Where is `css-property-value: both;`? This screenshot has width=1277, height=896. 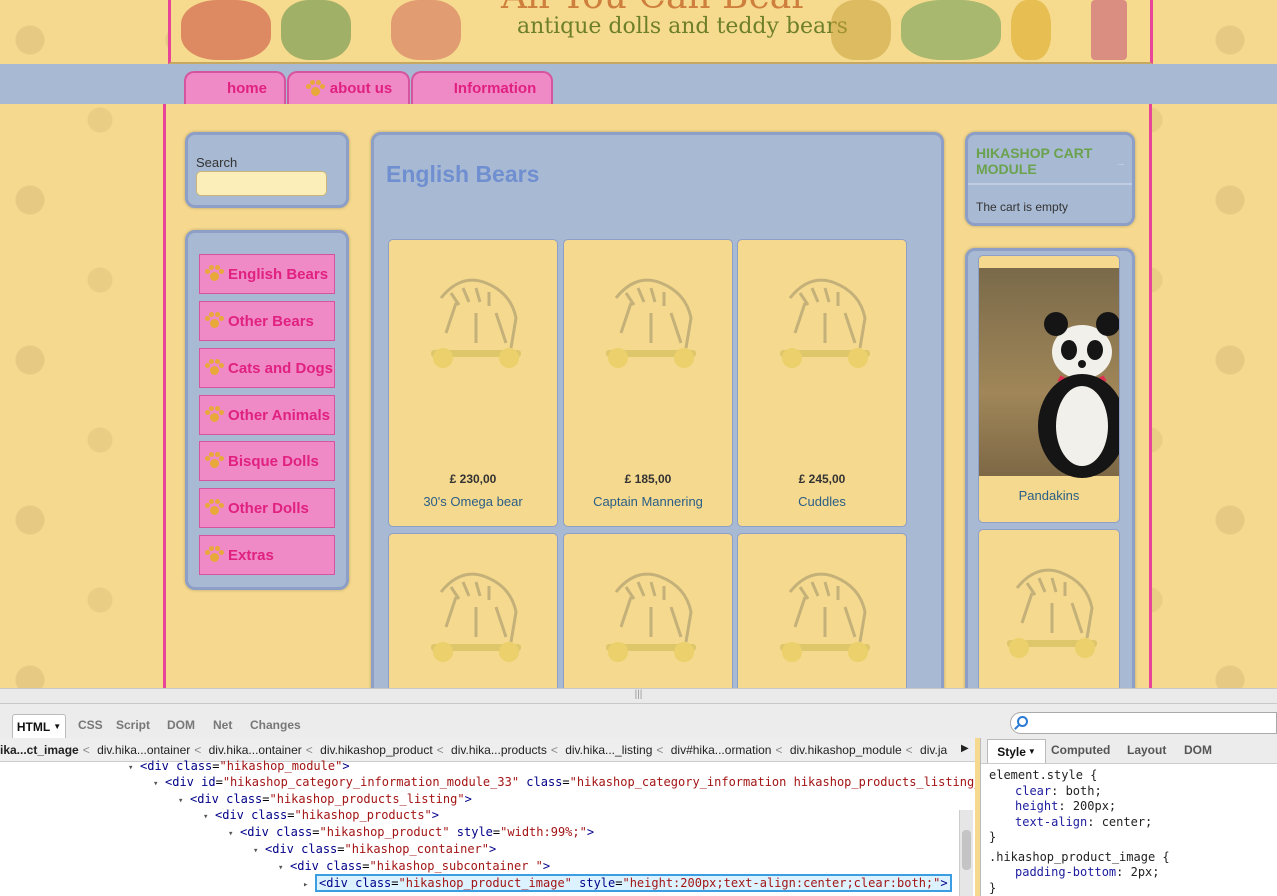
css-property-value: both; is located at coordinates (1084, 791).